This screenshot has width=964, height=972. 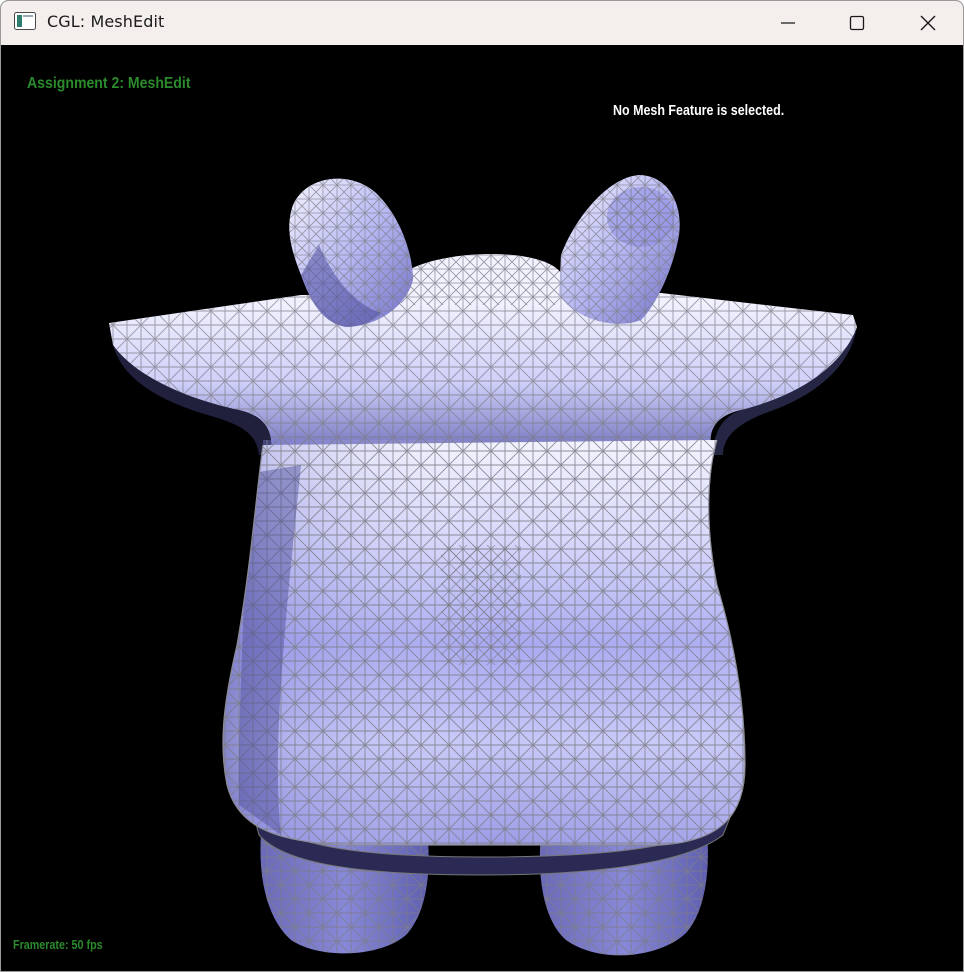 I want to click on close-button, so click(x=928, y=23).